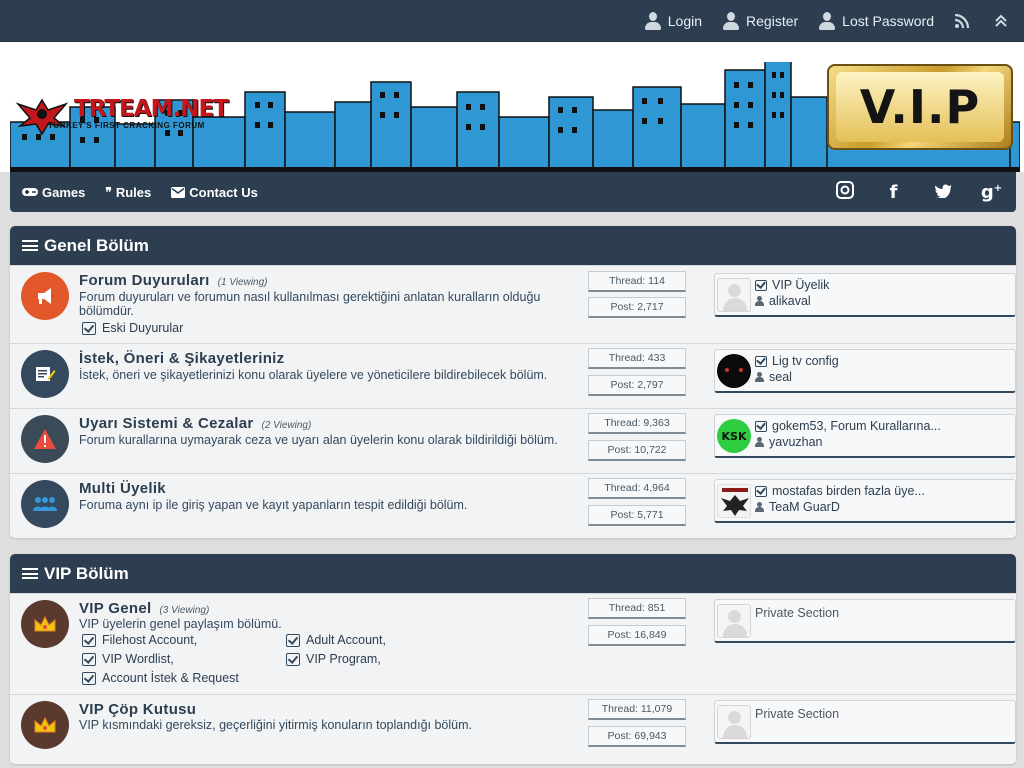  I want to click on top-links: Login Register Lost Password, so click(816, 21).